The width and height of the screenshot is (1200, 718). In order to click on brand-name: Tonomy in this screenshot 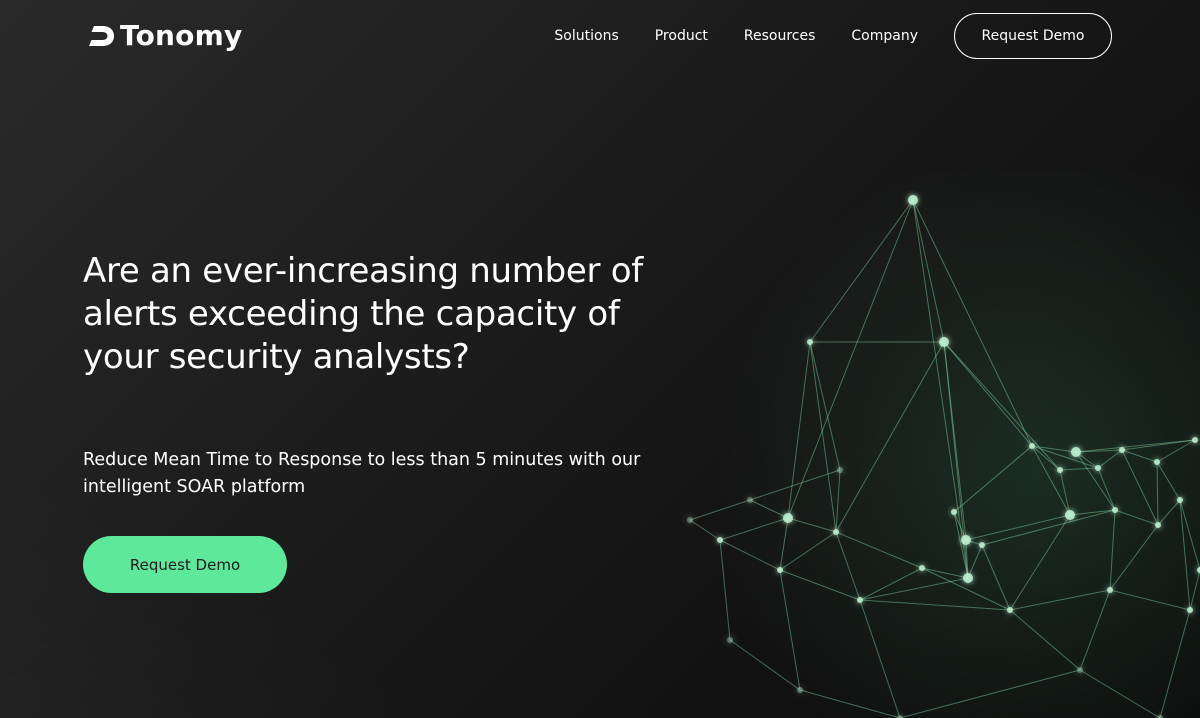, I will do `click(181, 35)`.